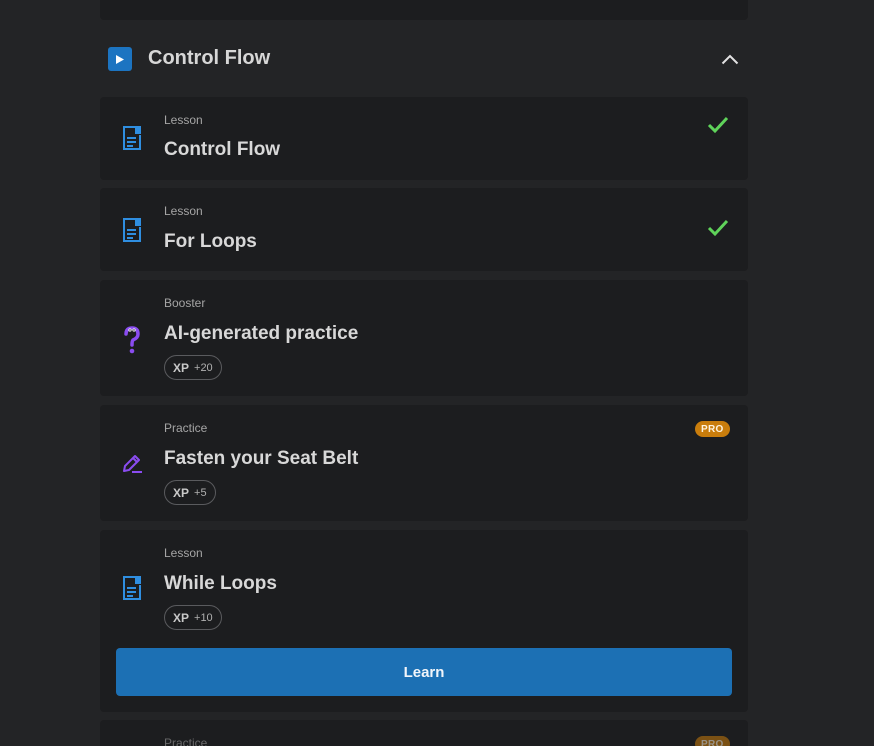  What do you see at coordinates (424, 138) in the screenshot?
I see `lesson-item-control-flow: Lesson Control Flow` at bounding box center [424, 138].